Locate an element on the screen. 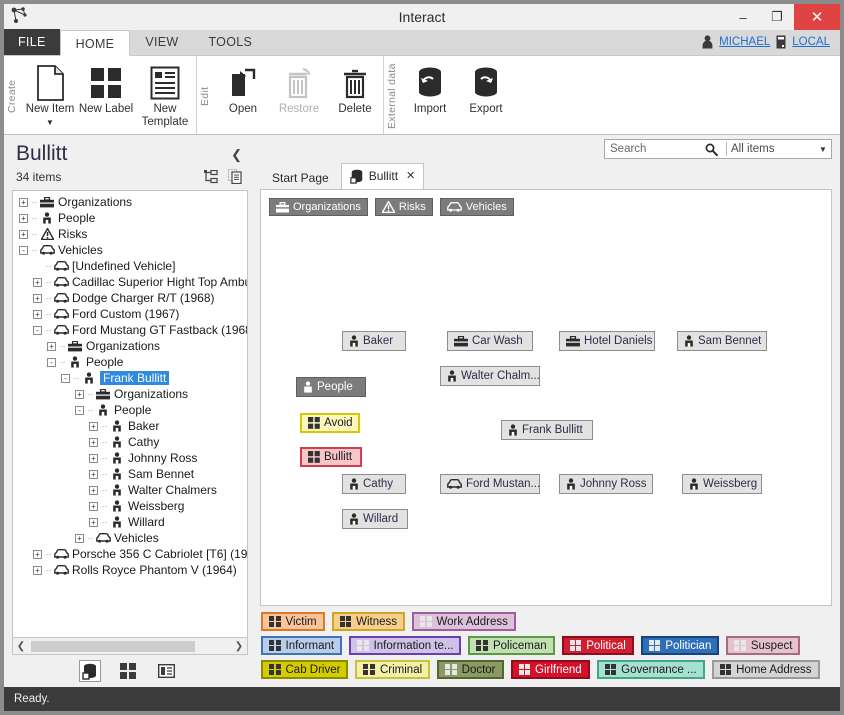 This screenshot has height=715, width=844. tab-bullitt: Bullitt ✕ is located at coordinates (382, 176).